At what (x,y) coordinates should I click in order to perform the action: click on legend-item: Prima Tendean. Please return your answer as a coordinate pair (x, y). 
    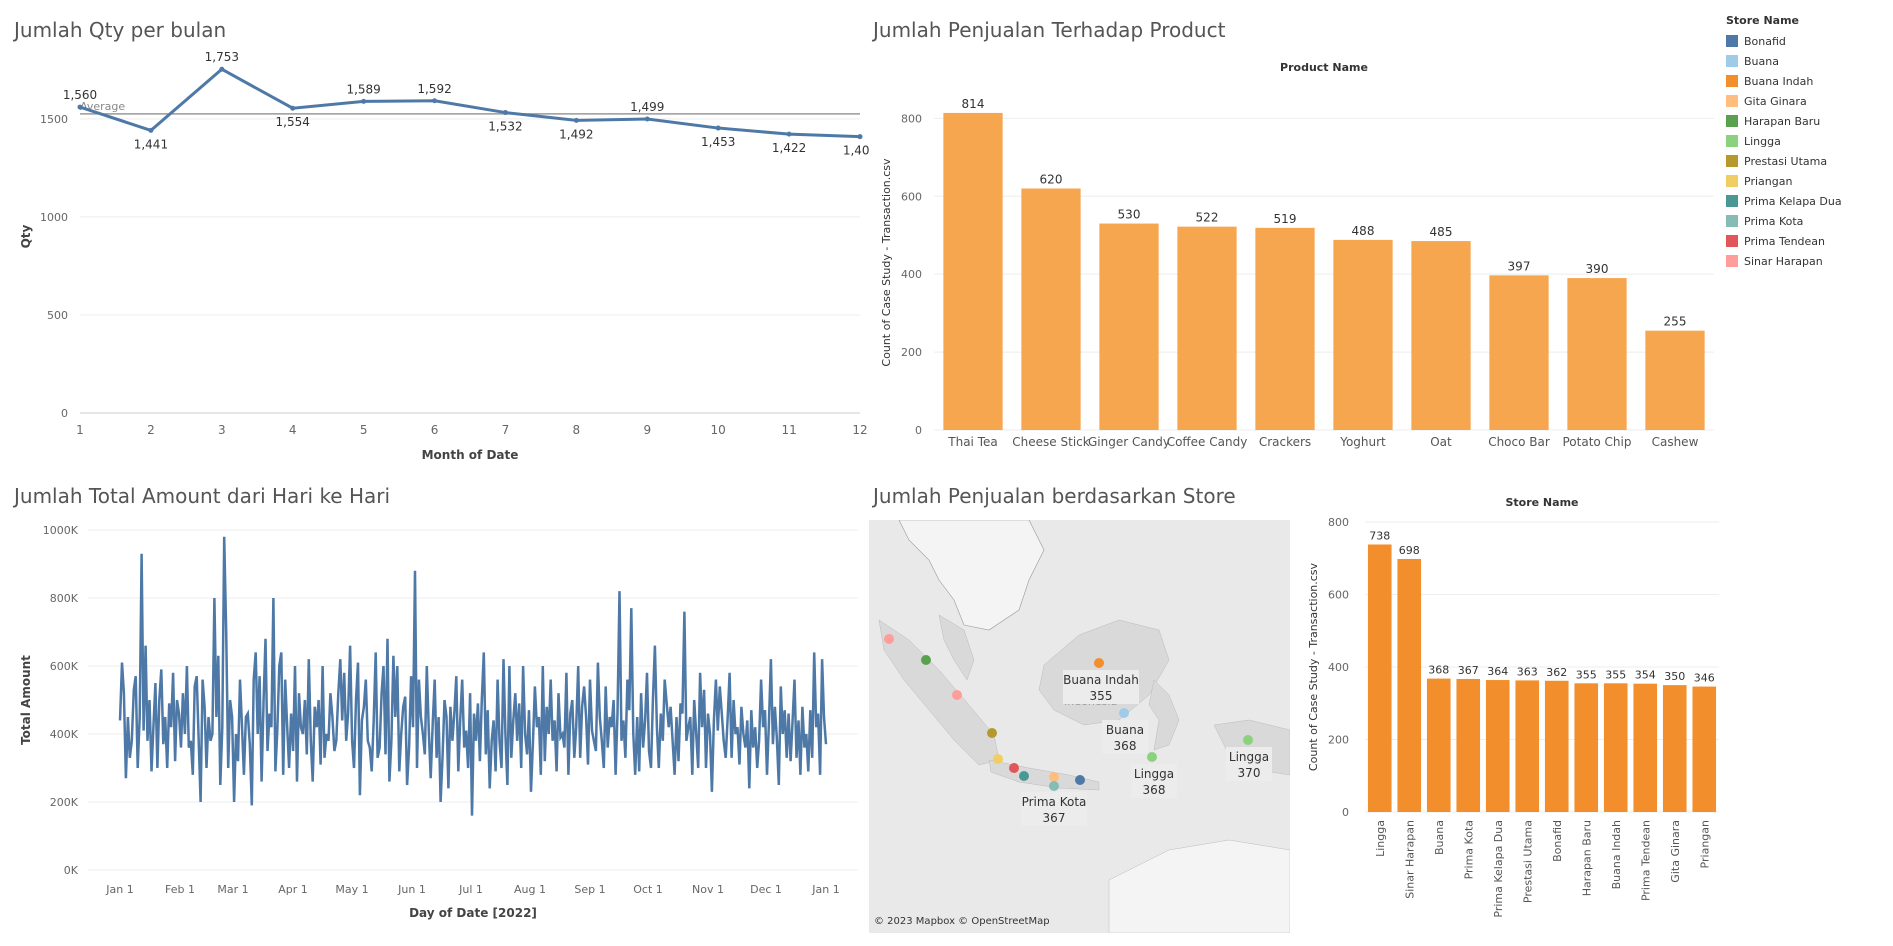
    Looking at the image, I should click on (1806, 241).